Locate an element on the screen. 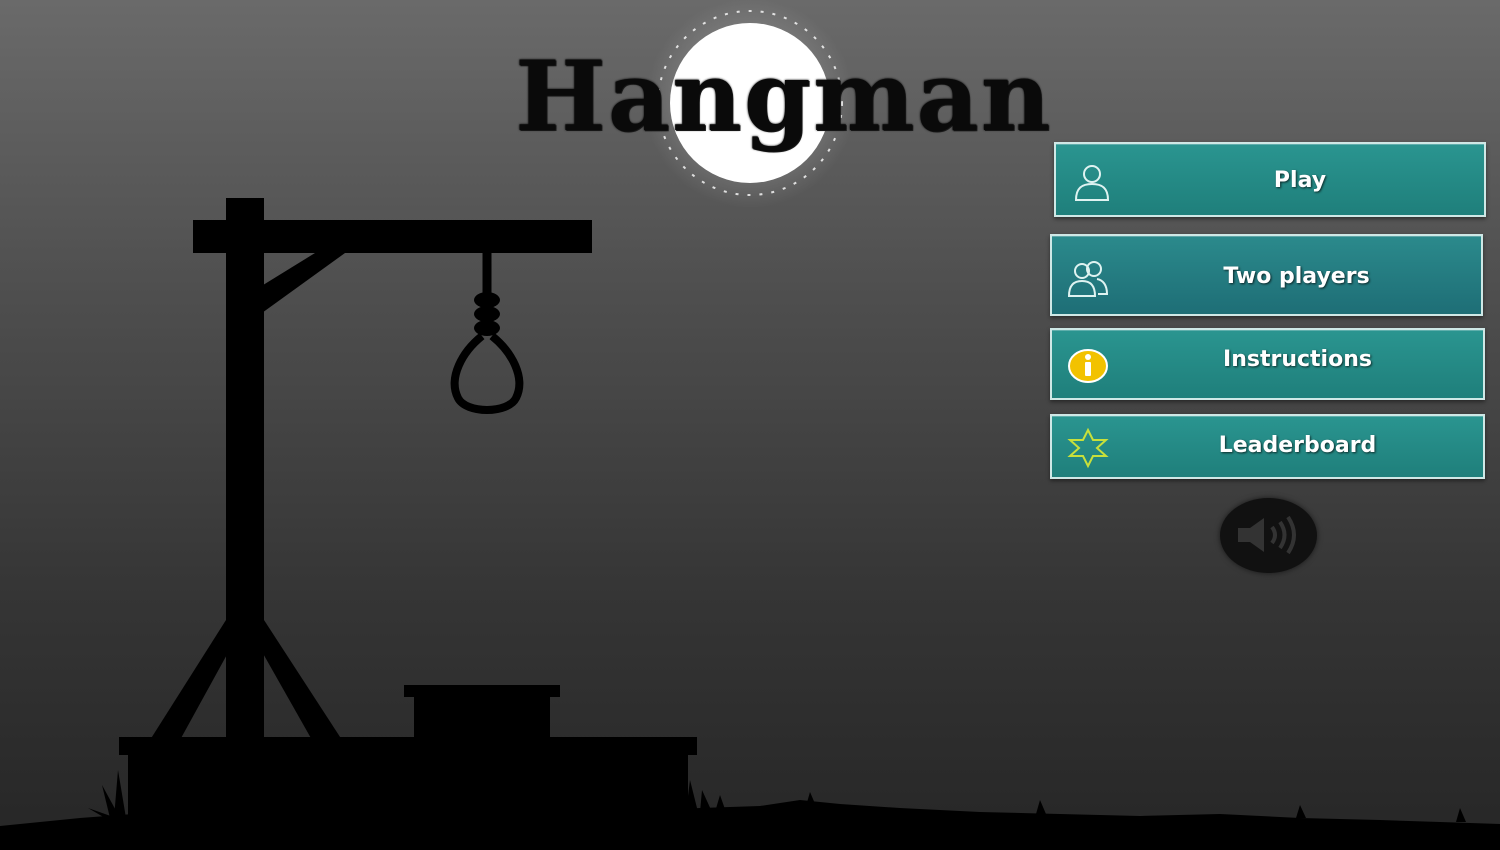  sound-toggle-button is located at coordinates (1268, 535).